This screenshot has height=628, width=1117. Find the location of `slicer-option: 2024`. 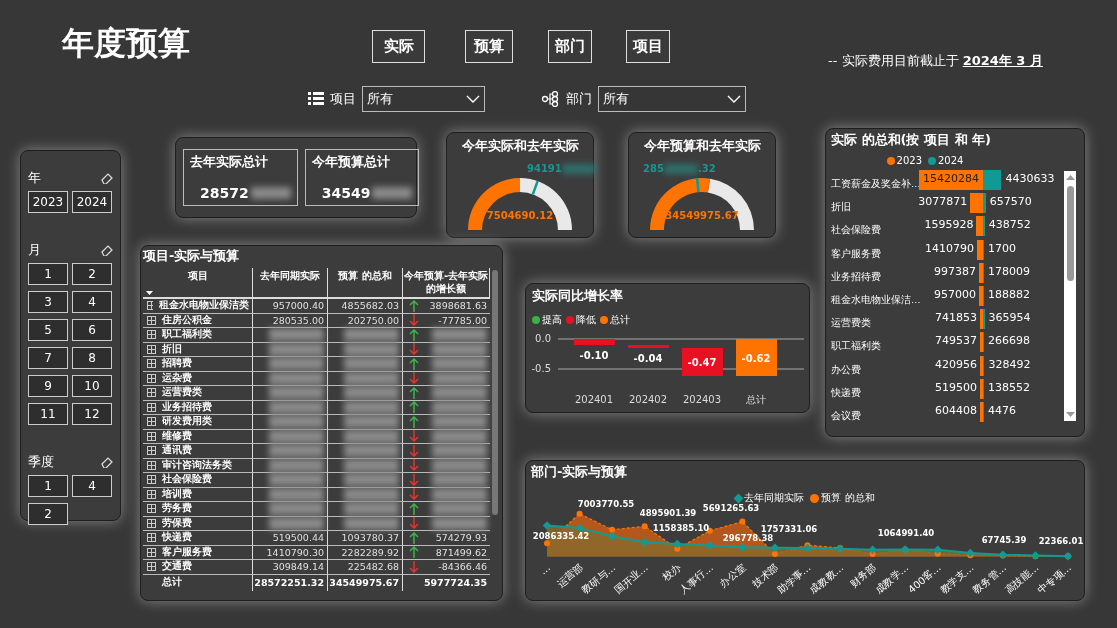

slicer-option: 2024 is located at coordinates (92, 202).